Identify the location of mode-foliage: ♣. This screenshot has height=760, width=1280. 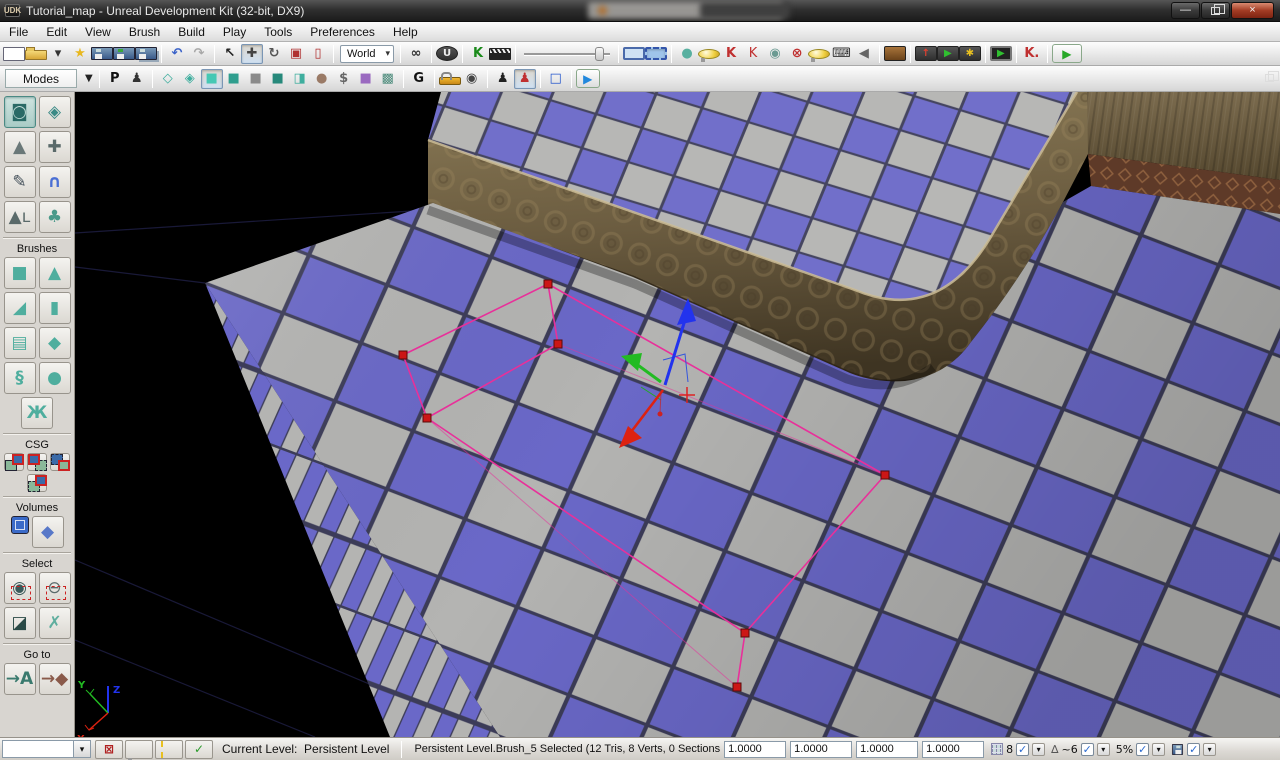
(54, 217).